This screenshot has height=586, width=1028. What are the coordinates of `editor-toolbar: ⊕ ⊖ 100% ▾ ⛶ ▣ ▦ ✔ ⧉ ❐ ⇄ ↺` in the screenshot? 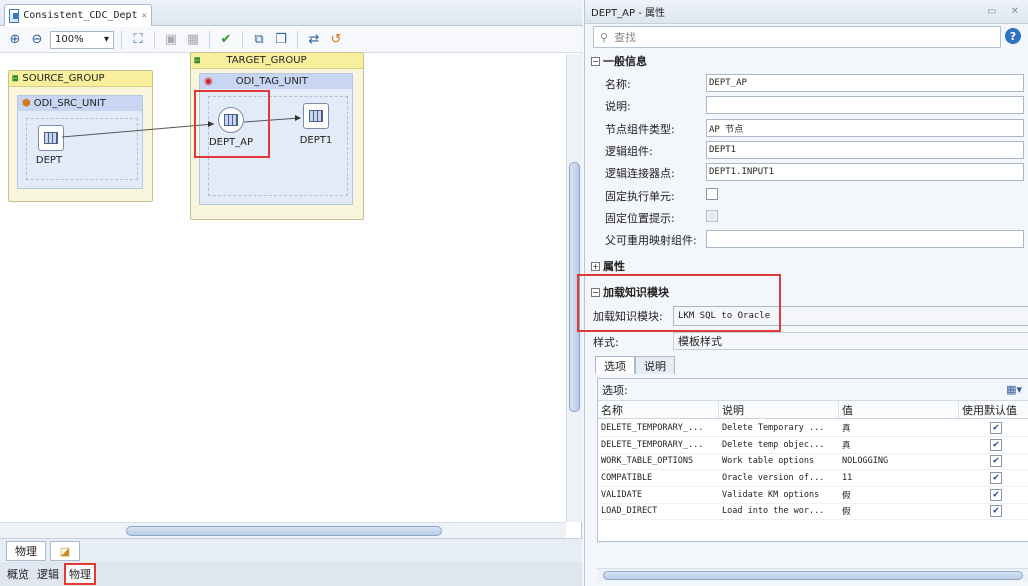 It's located at (291, 40).